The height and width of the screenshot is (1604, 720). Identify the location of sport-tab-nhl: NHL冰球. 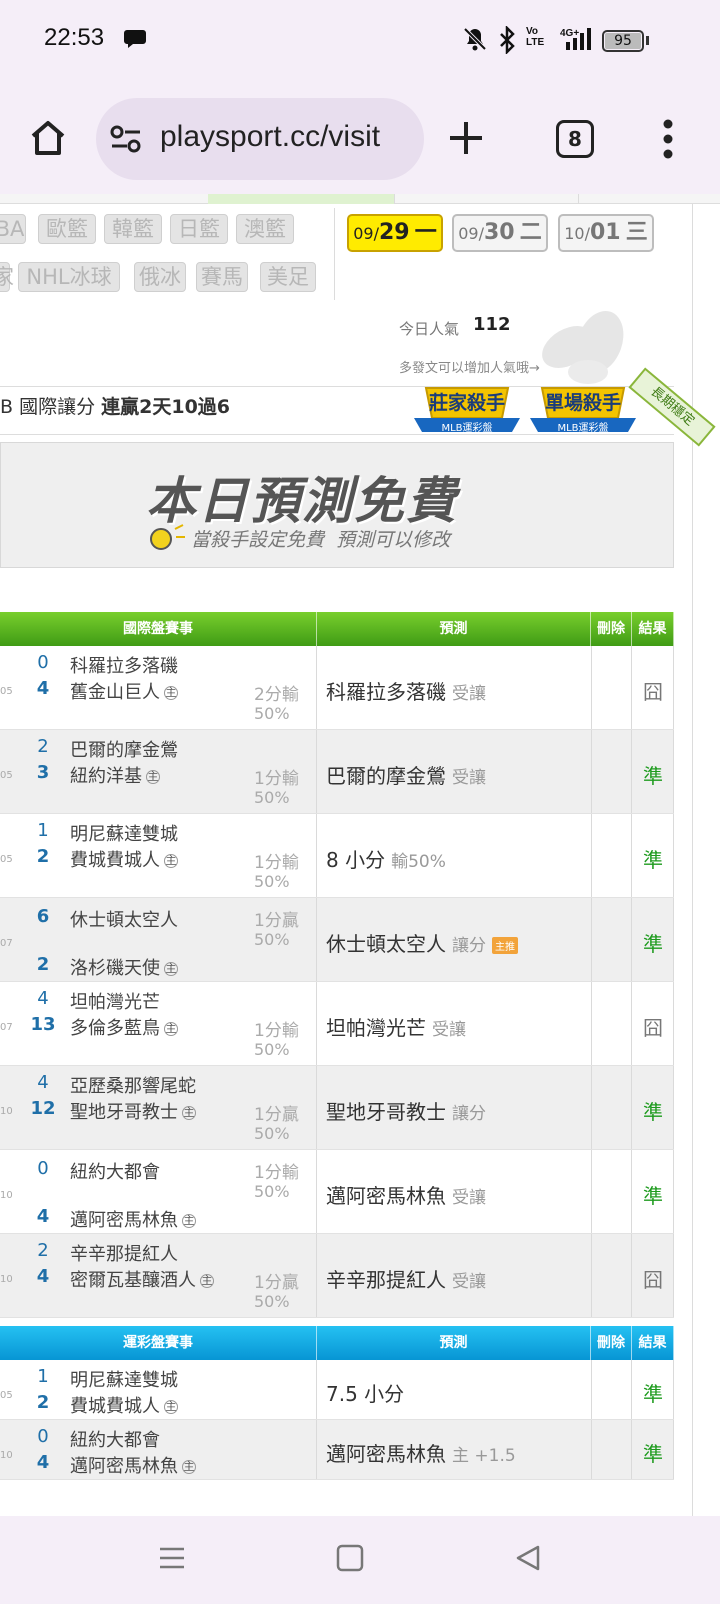
(69, 277).